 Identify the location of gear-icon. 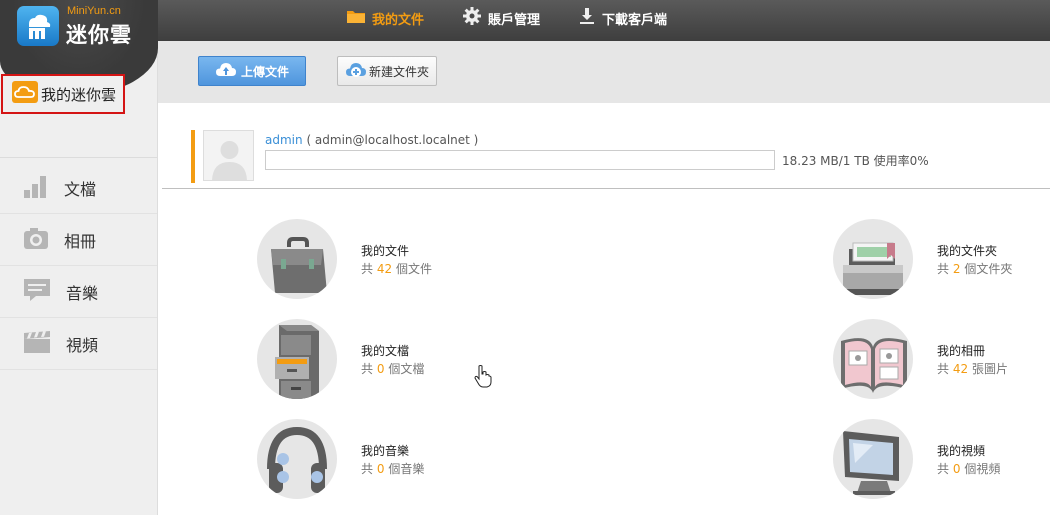
(472, 18).